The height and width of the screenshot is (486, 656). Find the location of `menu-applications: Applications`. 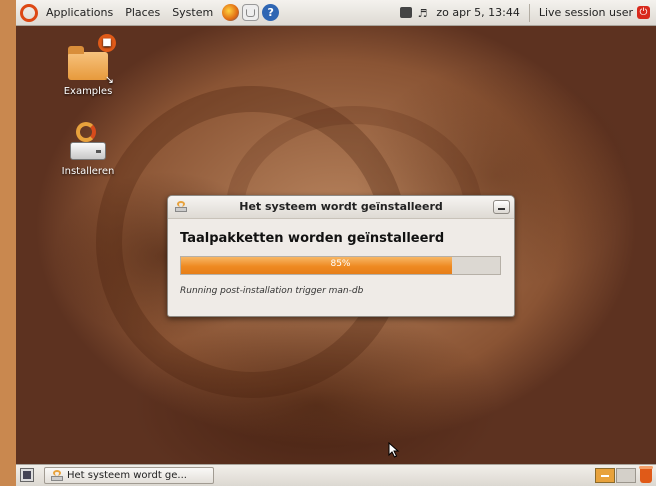

menu-applications: Applications is located at coordinates (79, 12).